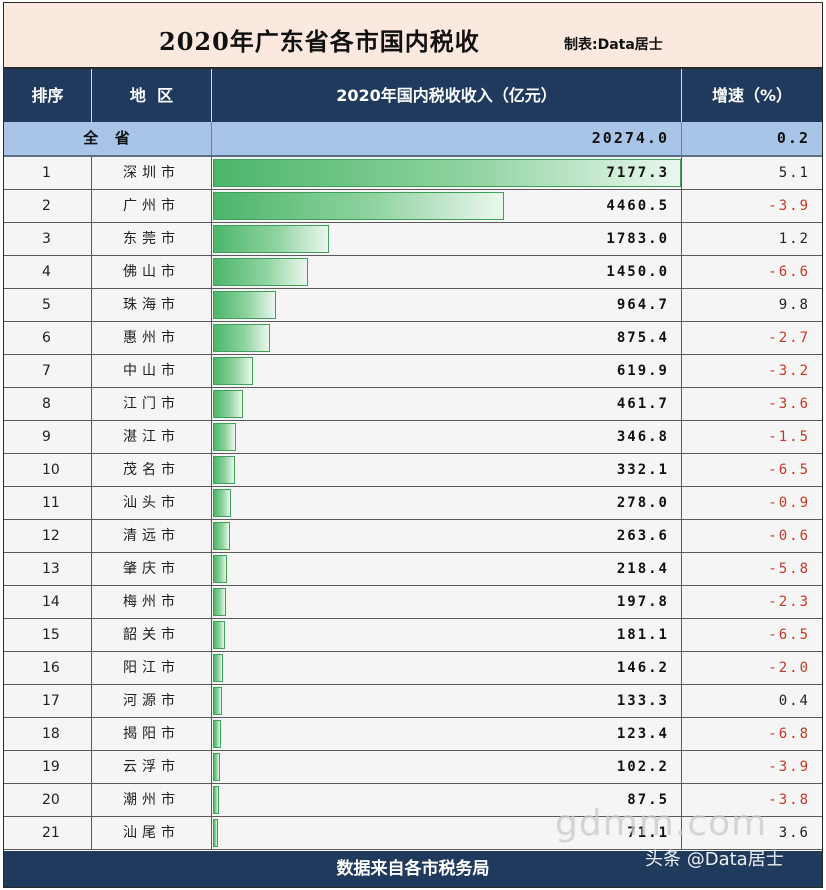  What do you see at coordinates (447, 503) in the screenshot?
I see `bar-cell: 278.0` at bounding box center [447, 503].